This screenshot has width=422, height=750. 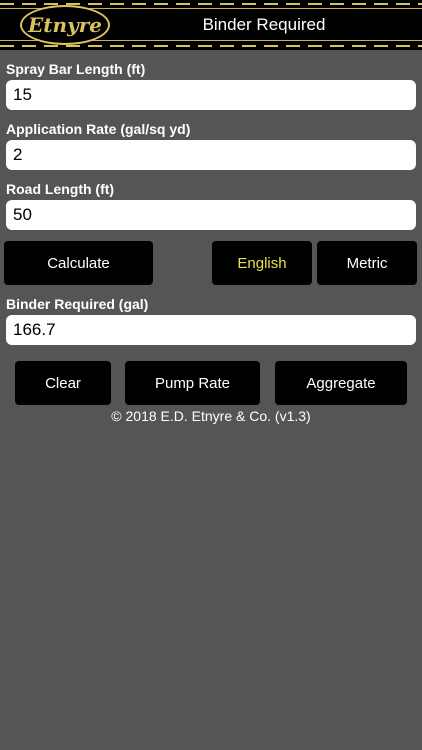 I want to click on metric-units-button: Metric, so click(x=367, y=263).